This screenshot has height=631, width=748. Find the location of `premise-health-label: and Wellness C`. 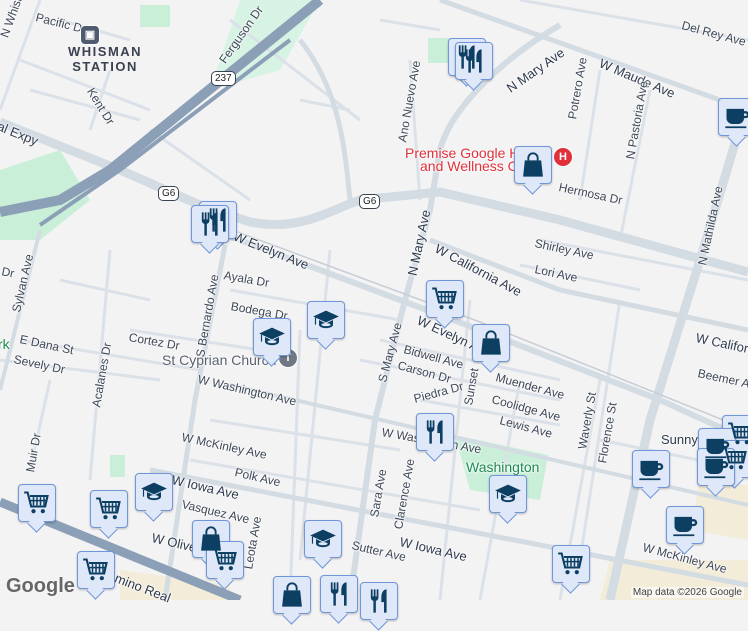

premise-health-label: and Wellness C is located at coordinates (469, 166).